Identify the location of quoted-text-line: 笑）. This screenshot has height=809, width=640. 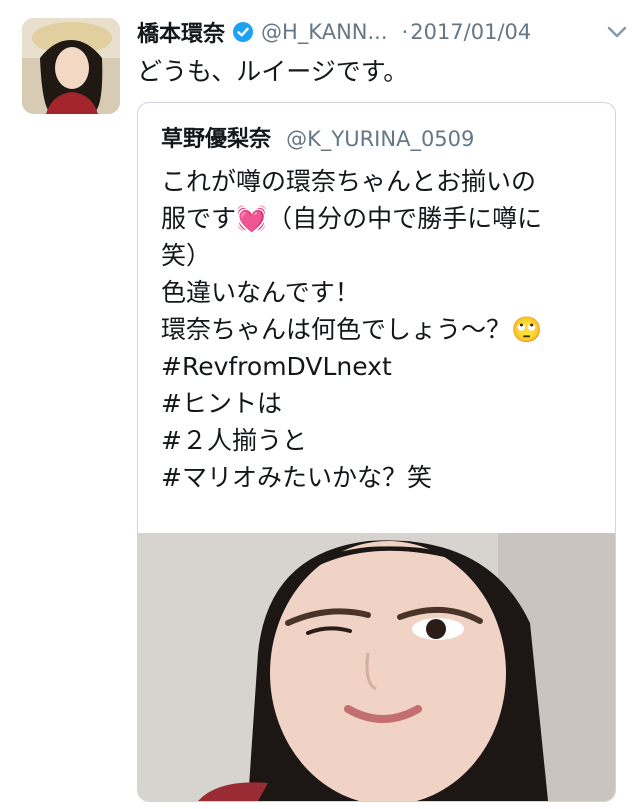
(186, 255).